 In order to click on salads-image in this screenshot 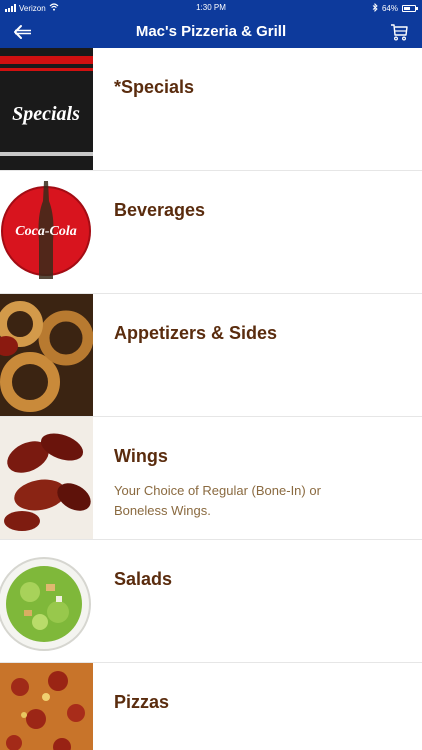, I will do `click(46, 601)`.